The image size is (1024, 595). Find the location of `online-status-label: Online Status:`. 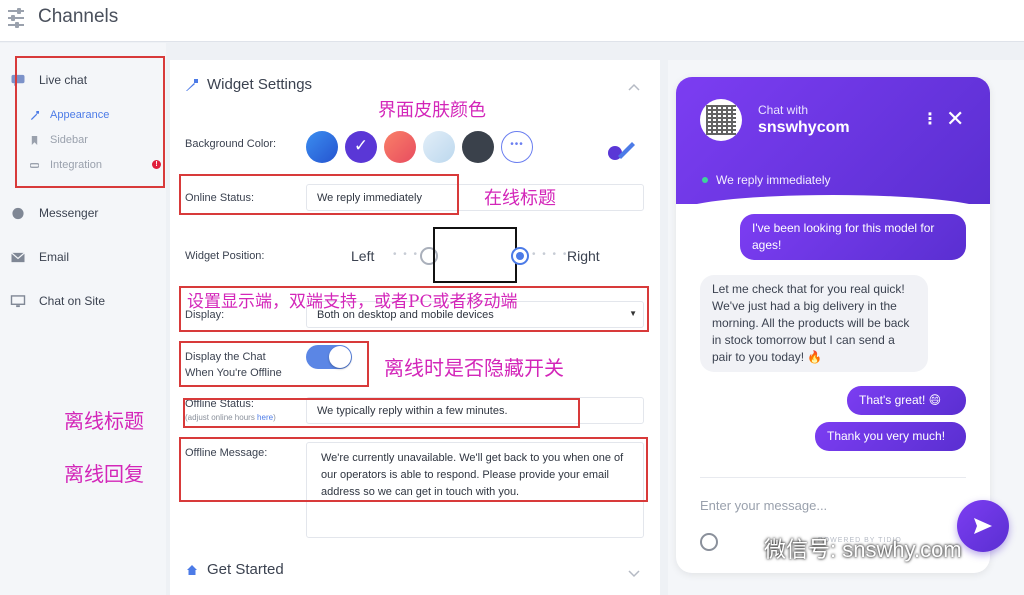

online-status-label: Online Status: is located at coordinates (220, 198).